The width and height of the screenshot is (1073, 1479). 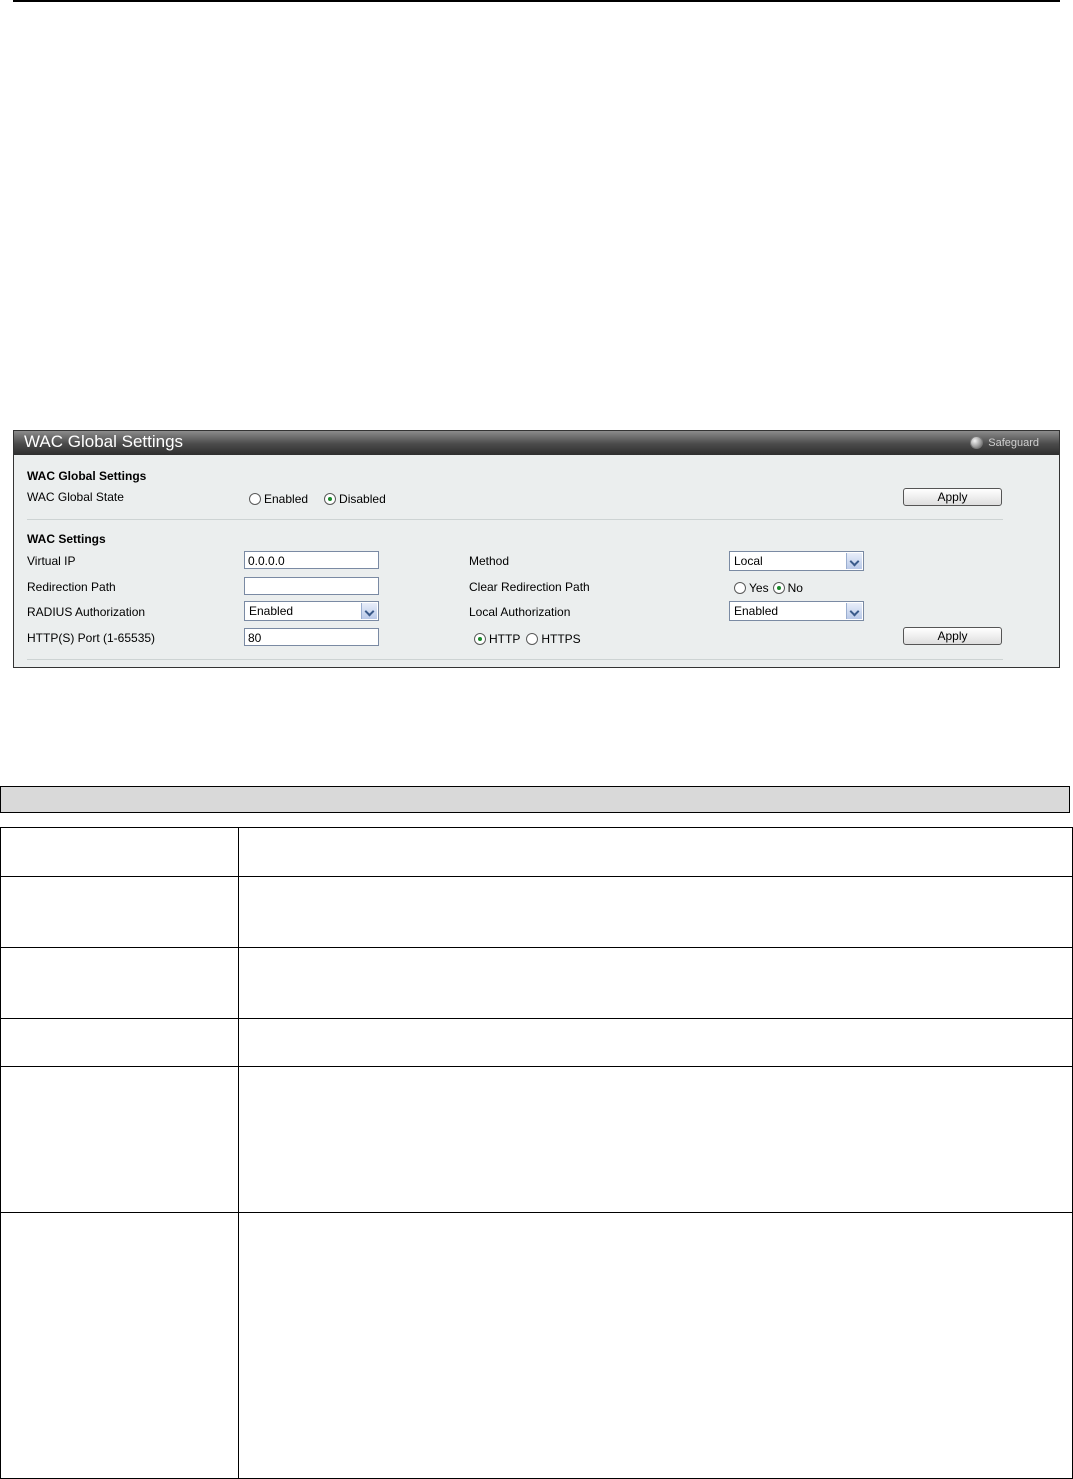 I want to click on protocol-radios: HTTP HTTPS, so click(x=535, y=639).